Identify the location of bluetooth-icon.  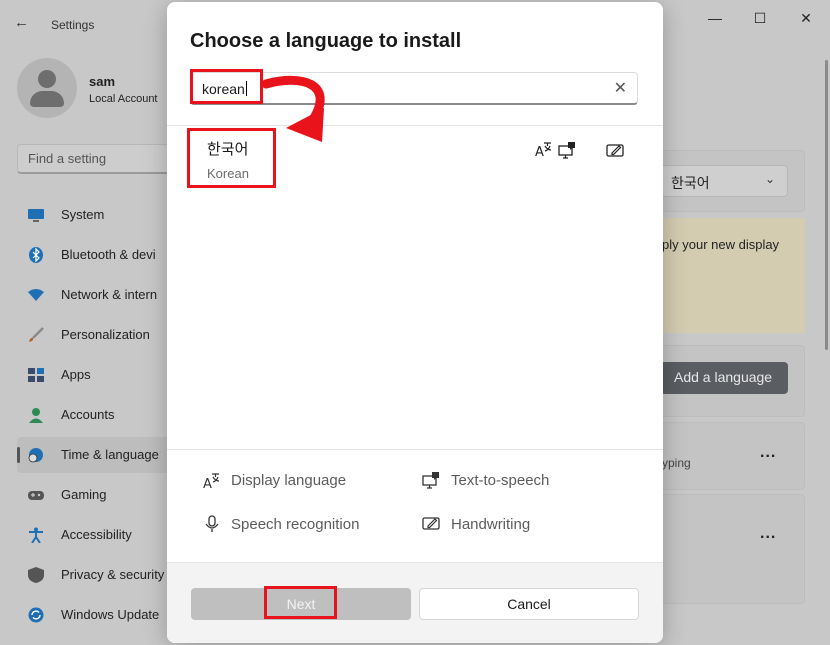
(36, 255).